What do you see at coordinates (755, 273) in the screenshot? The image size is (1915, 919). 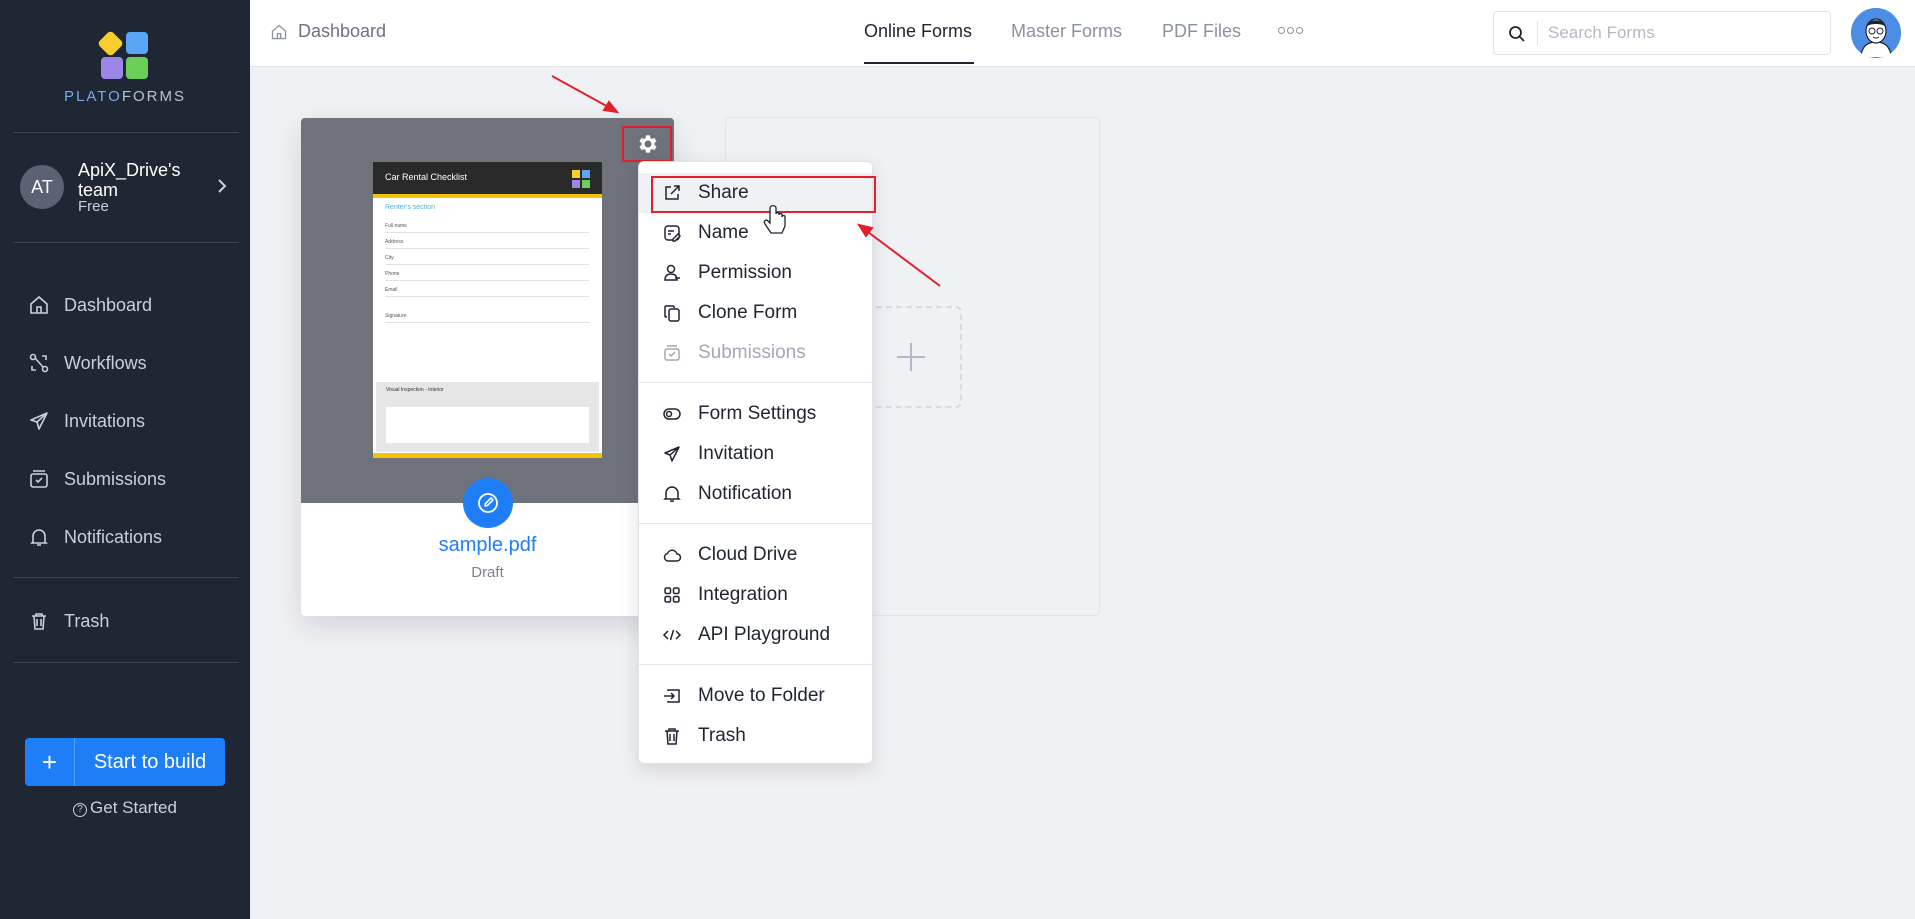 I see `menu-item-permission: Permission` at bounding box center [755, 273].